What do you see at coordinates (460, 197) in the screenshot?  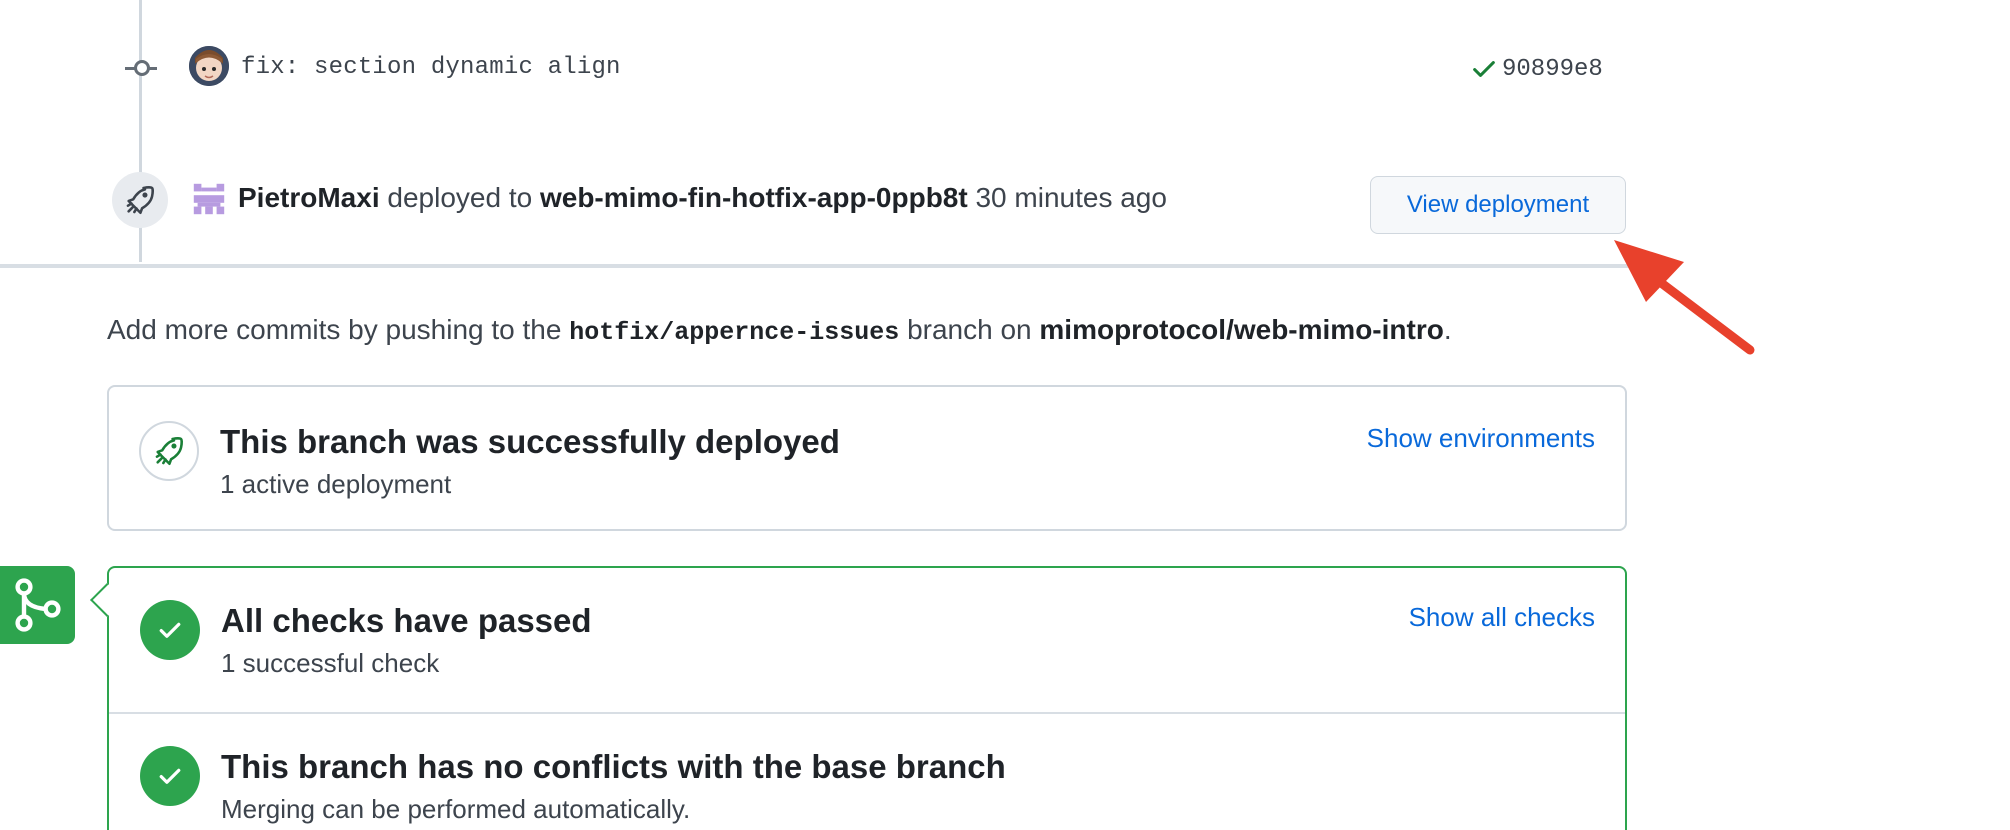 I see `deploy-action: deployed to` at bounding box center [460, 197].